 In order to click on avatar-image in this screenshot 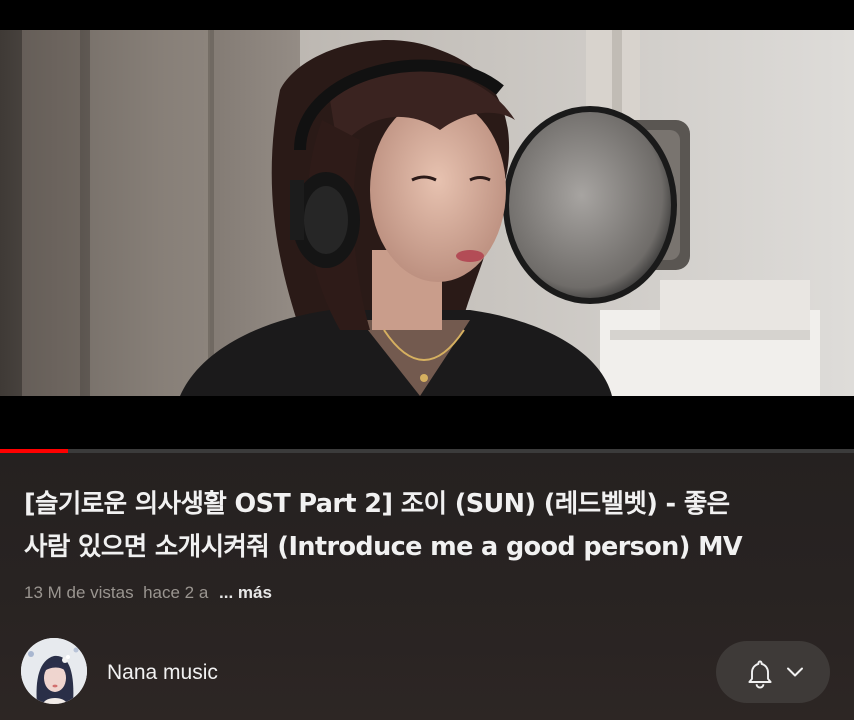, I will do `click(54, 671)`.